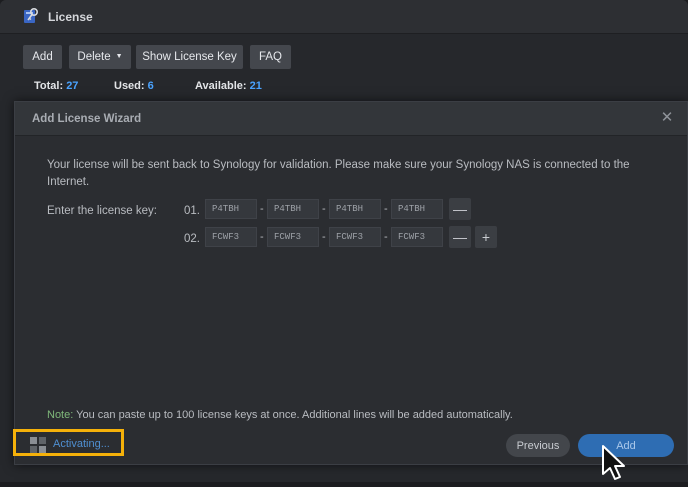  What do you see at coordinates (192, 239) in the screenshot?
I see `row-number: 02.` at bounding box center [192, 239].